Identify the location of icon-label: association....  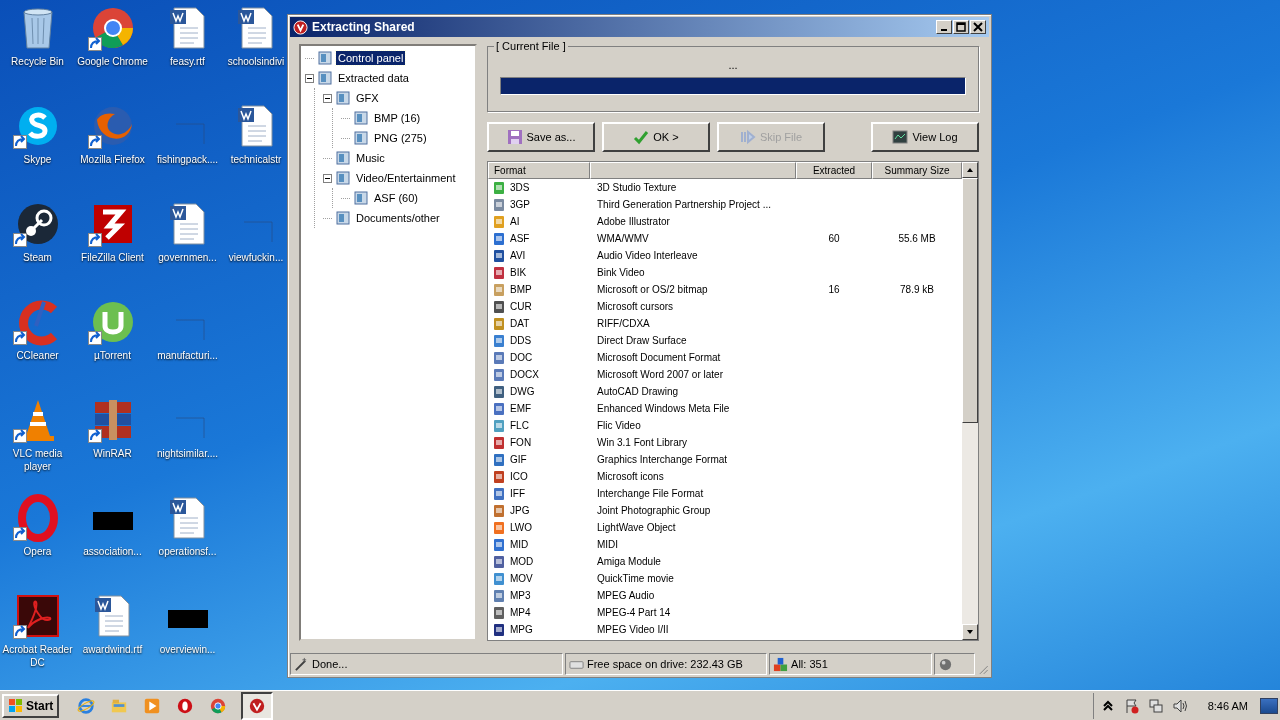
(112, 551).